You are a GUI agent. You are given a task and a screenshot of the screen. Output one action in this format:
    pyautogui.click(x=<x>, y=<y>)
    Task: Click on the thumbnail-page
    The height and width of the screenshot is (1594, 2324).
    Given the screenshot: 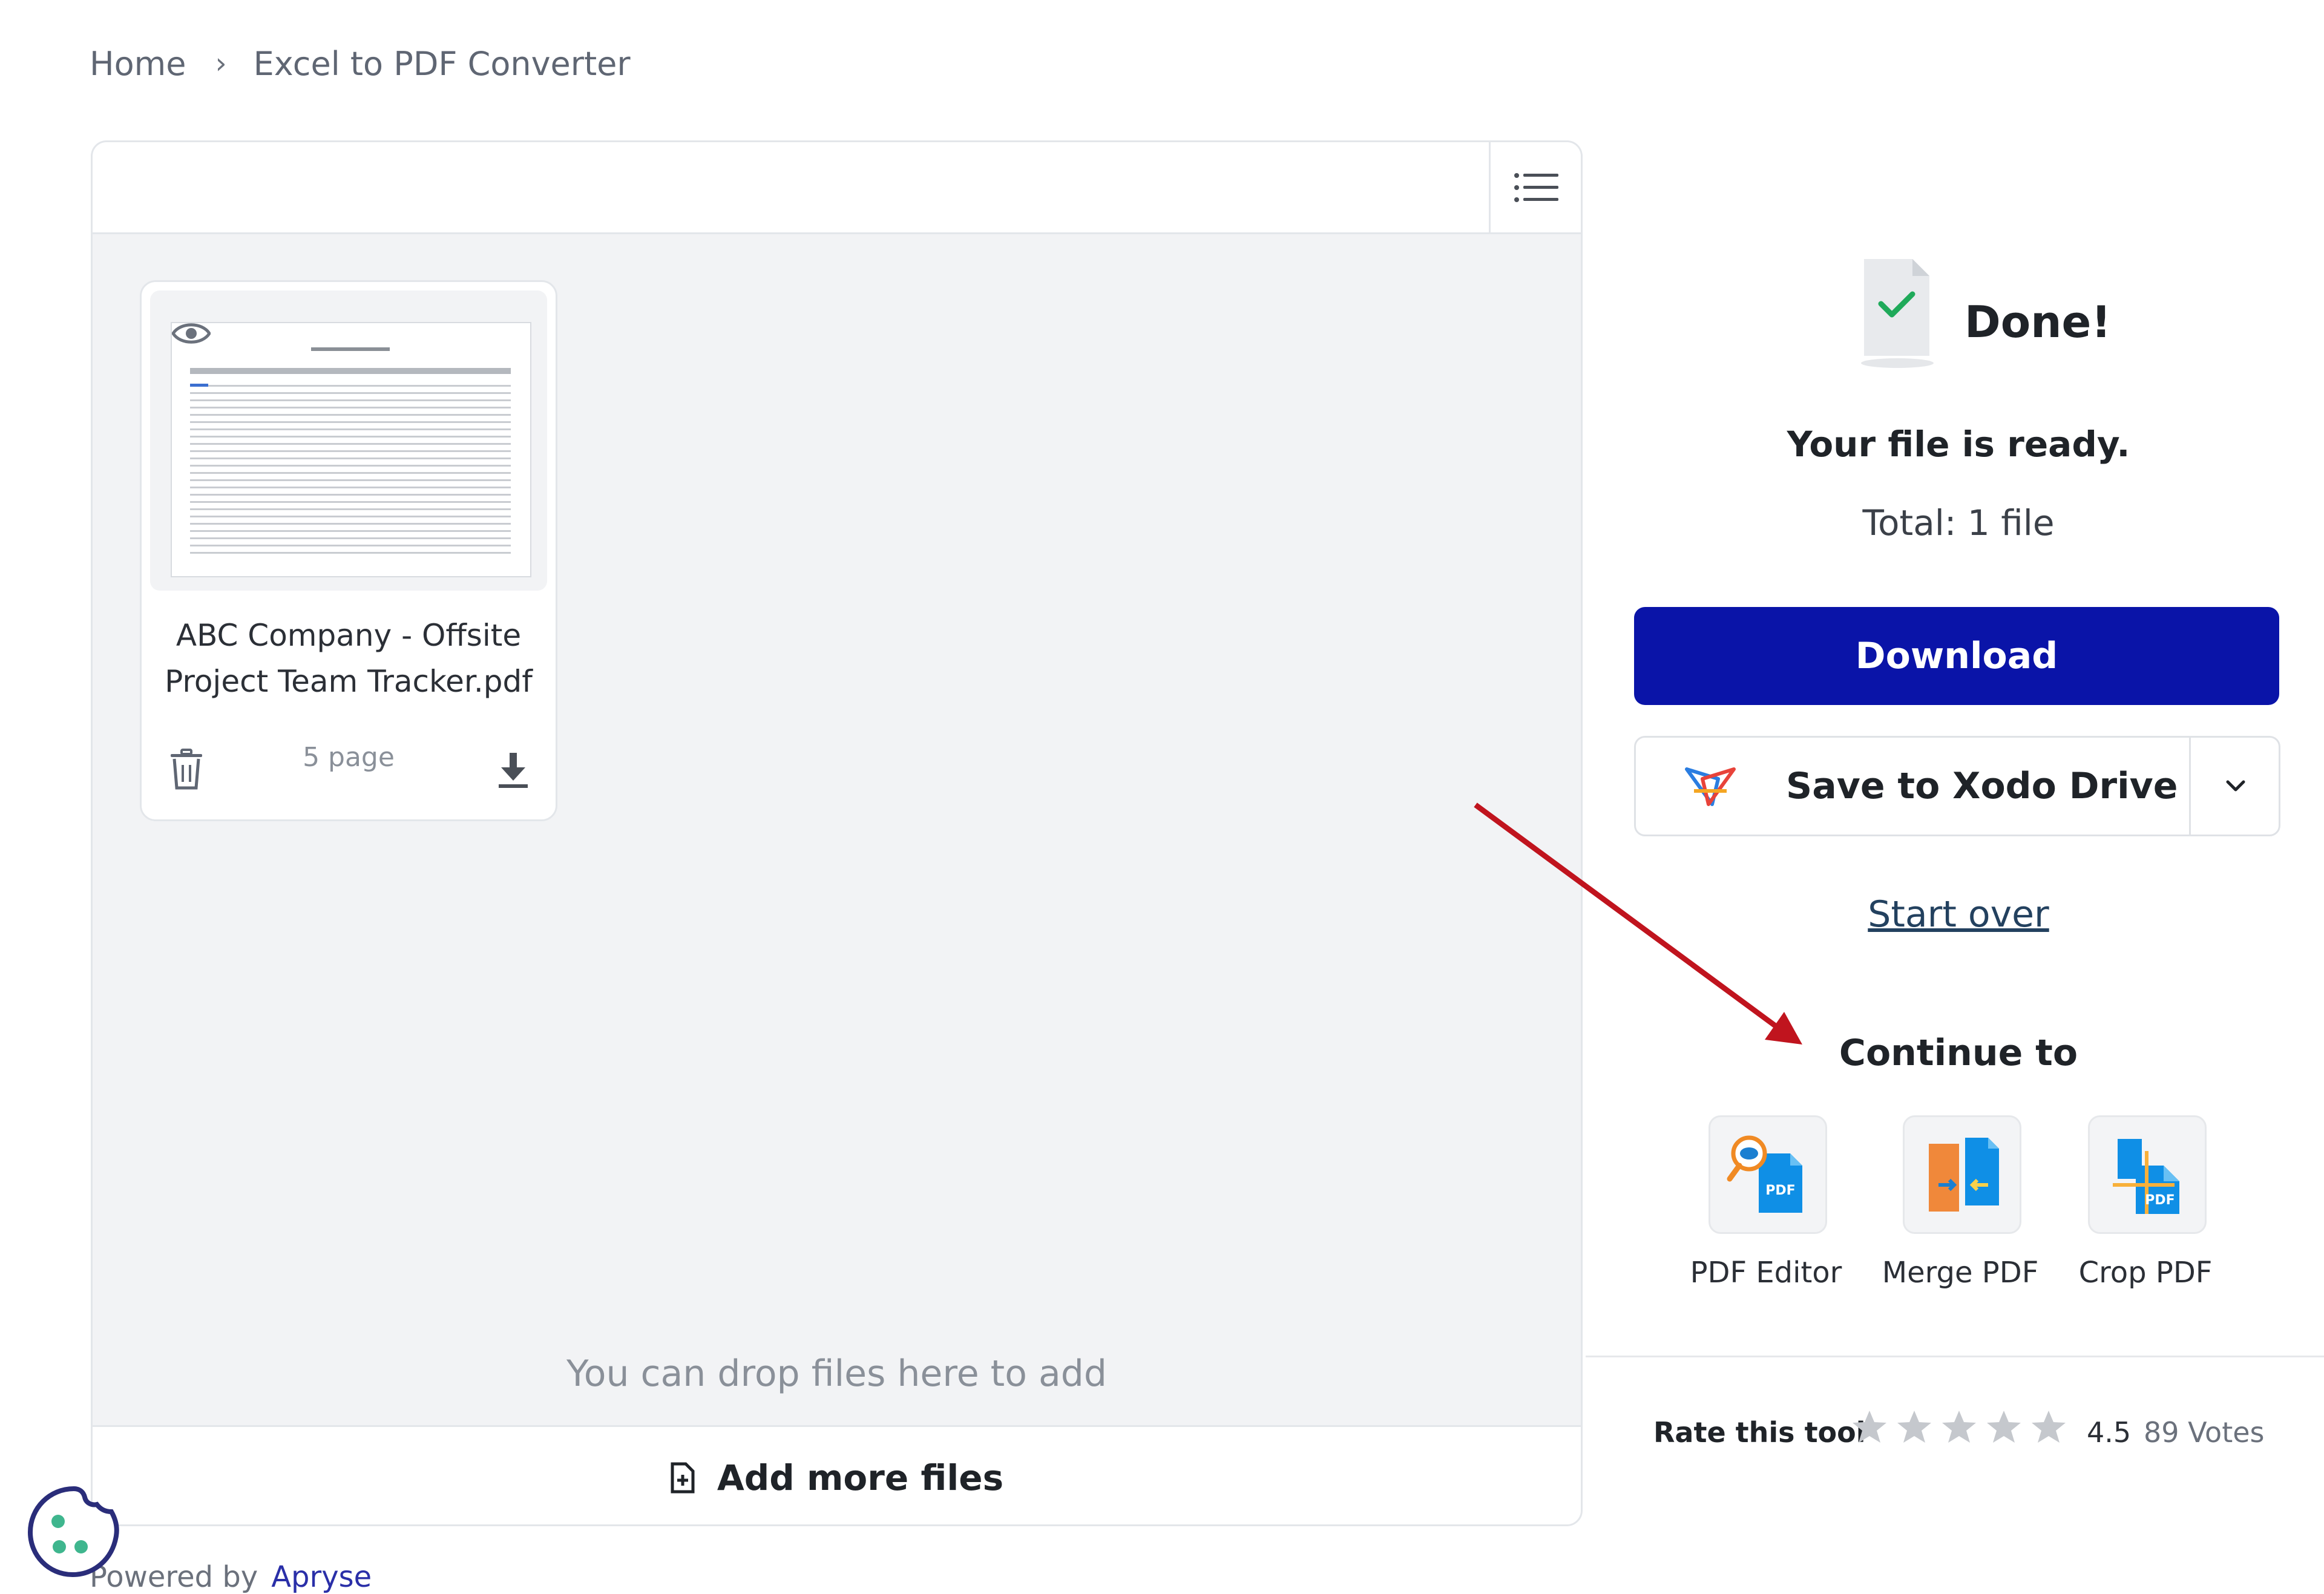 What is the action you would take?
    pyautogui.click(x=351, y=449)
    